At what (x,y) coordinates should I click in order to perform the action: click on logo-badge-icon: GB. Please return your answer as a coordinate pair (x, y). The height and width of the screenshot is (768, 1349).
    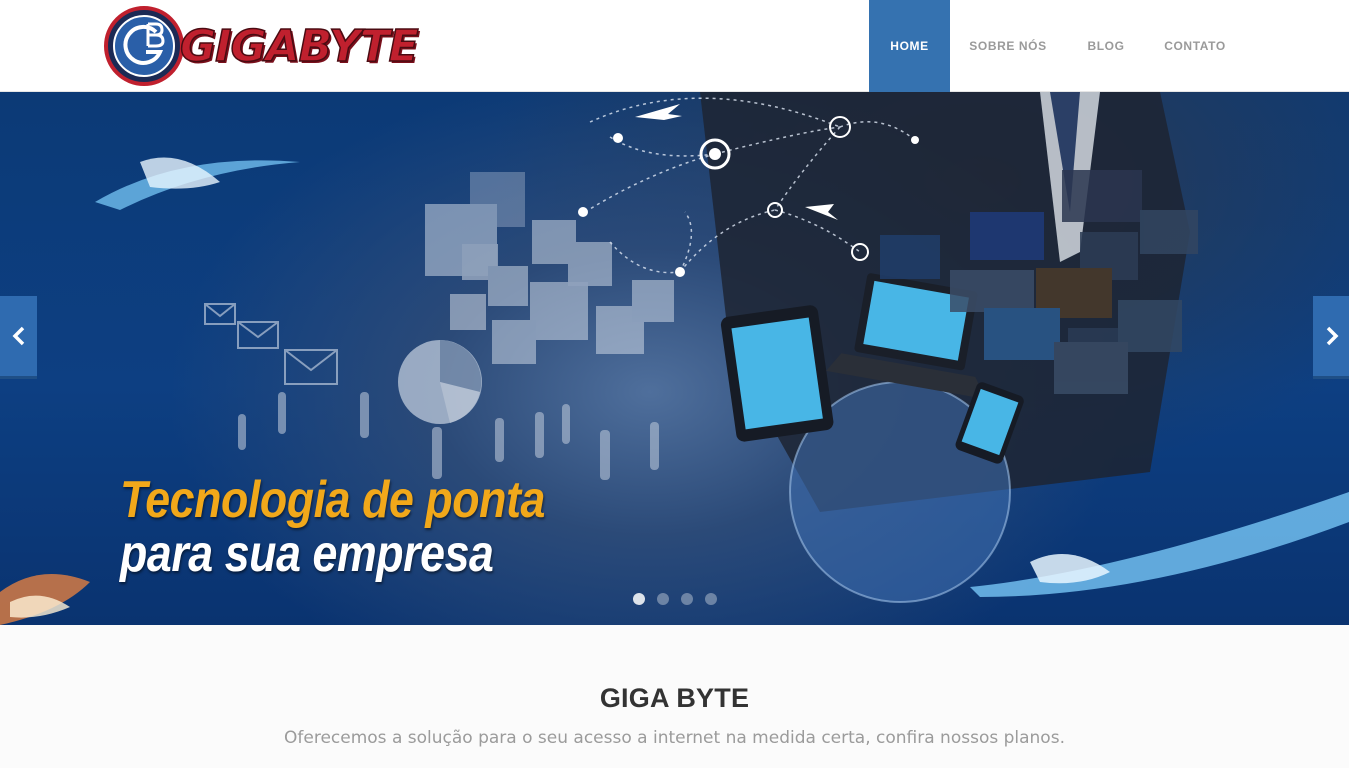
    Looking at the image, I should click on (144, 46).